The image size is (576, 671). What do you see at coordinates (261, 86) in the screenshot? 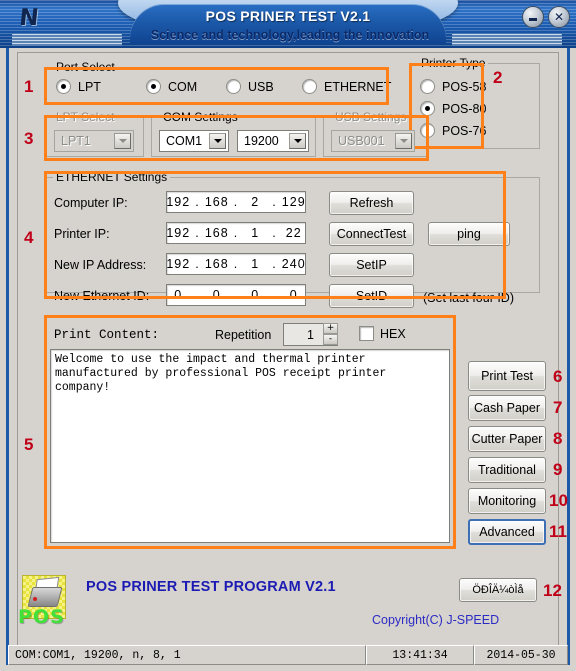
I see `radio-label-usb: USB` at bounding box center [261, 86].